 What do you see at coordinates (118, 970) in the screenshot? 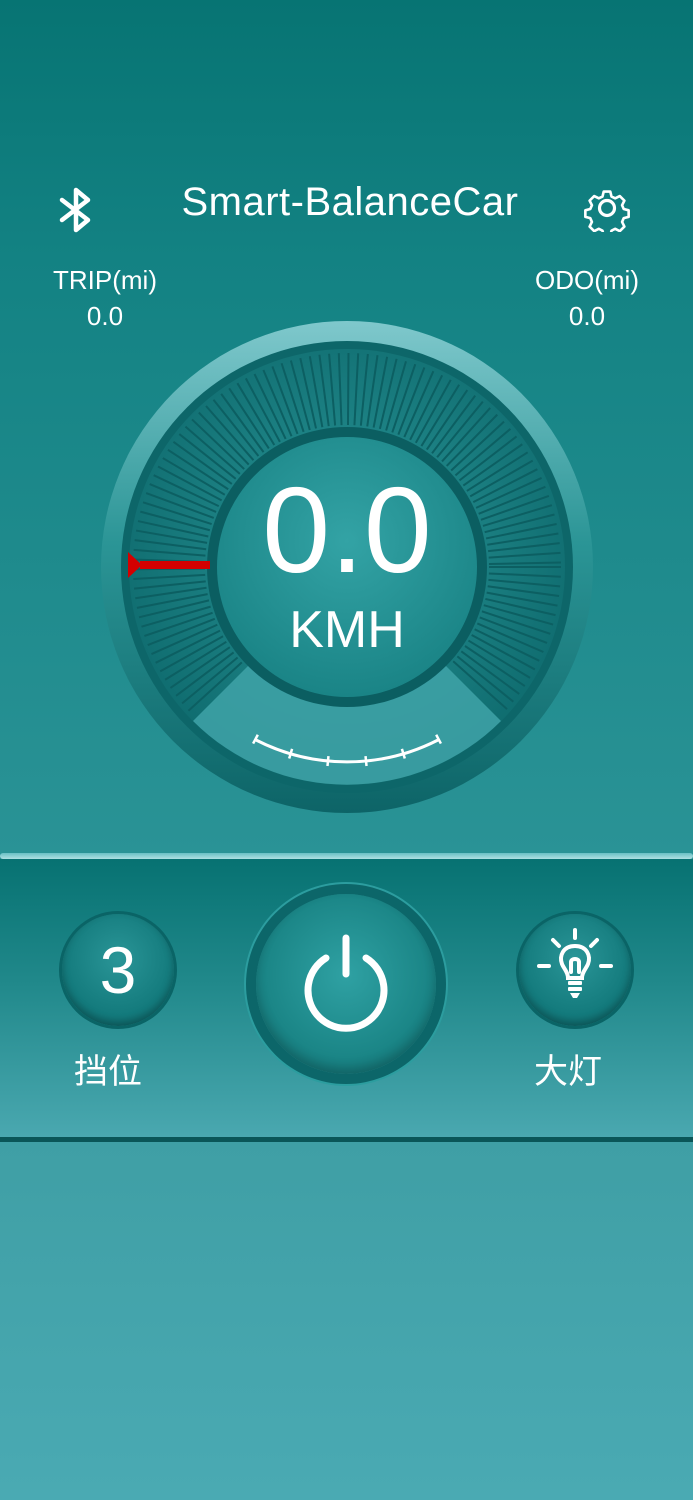
I see `gear-value: 3` at bounding box center [118, 970].